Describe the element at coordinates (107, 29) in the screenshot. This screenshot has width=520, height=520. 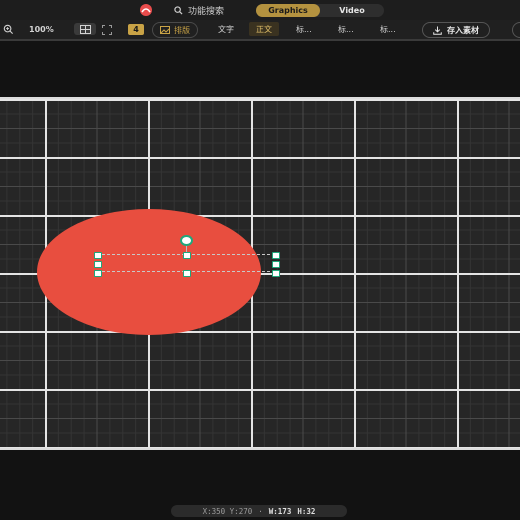
I see `fit-screen-icon` at that location.